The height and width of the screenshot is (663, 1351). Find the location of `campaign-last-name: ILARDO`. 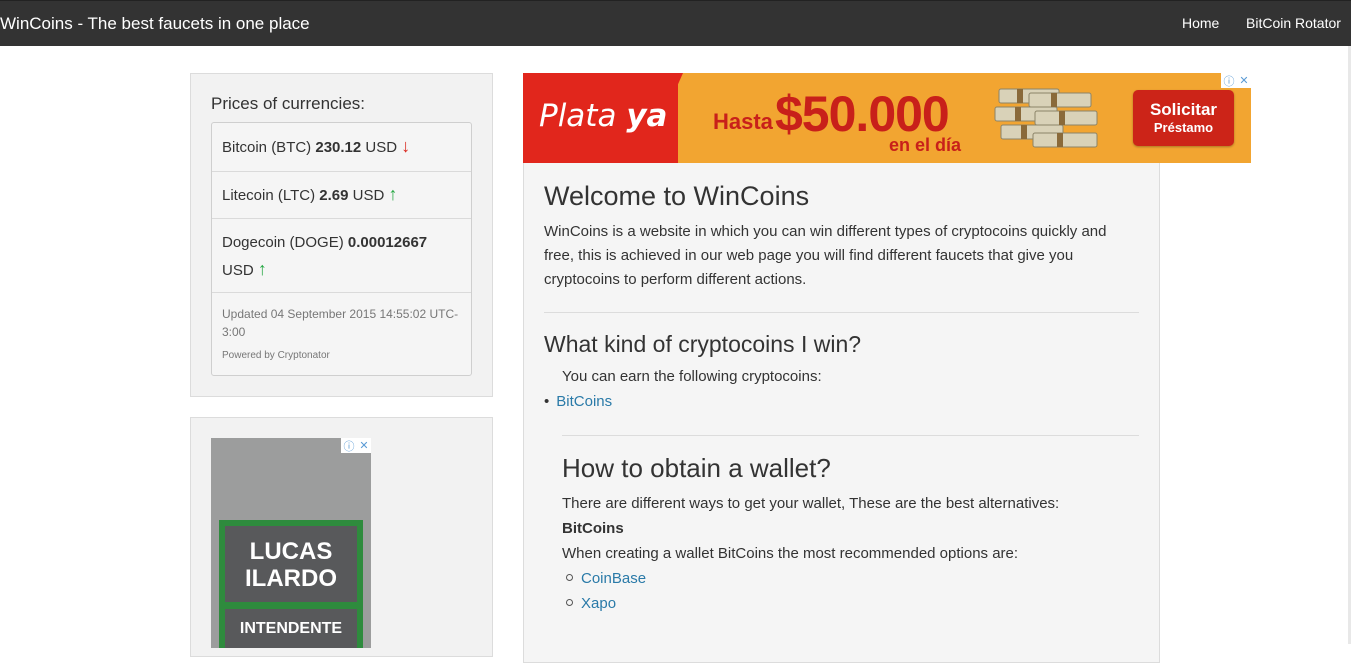

campaign-last-name: ILARDO is located at coordinates (291, 578).